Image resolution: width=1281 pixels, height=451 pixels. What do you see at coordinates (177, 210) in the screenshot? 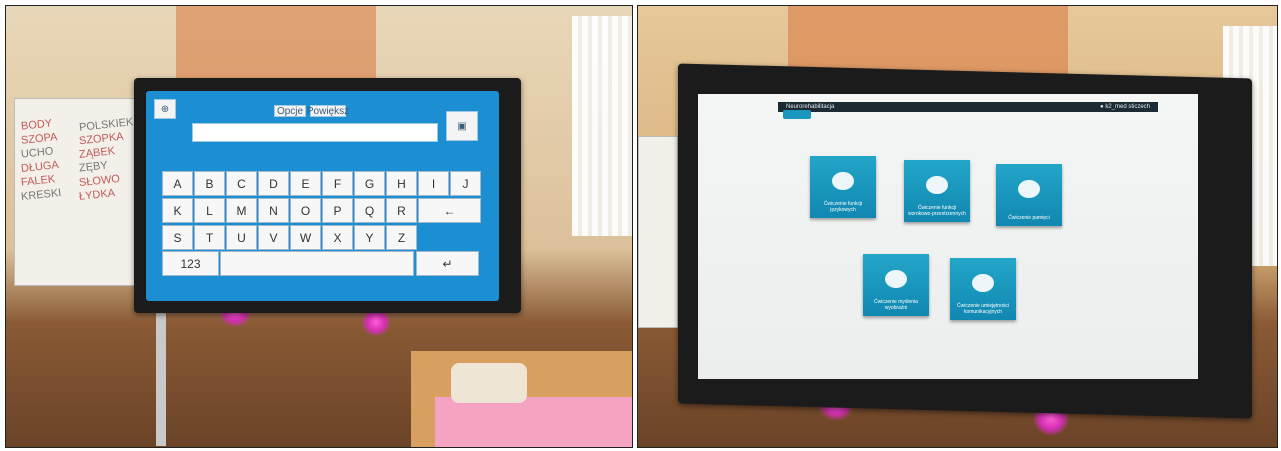
I see `key-k: K` at bounding box center [177, 210].